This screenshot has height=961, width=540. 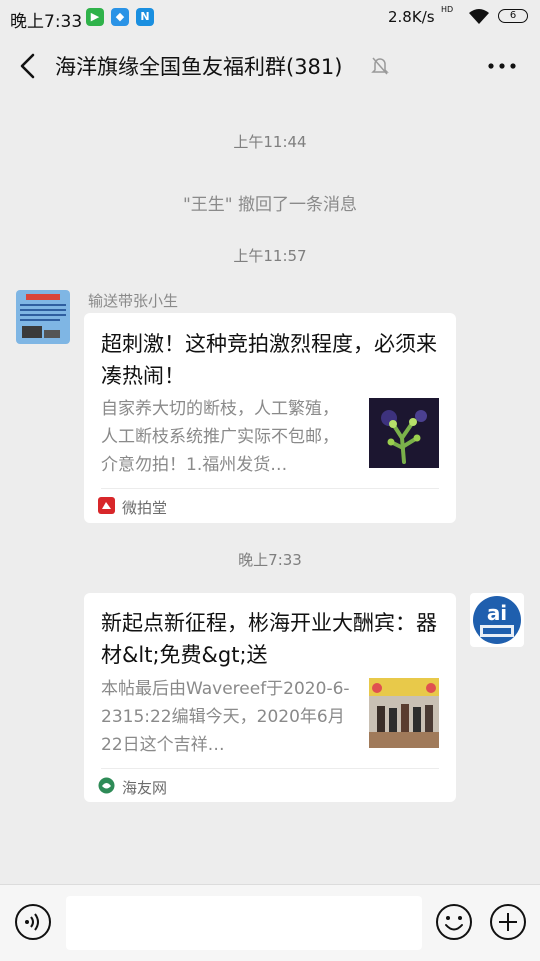 What do you see at coordinates (454, 922) in the screenshot?
I see `emoji-icon` at bounding box center [454, 922].